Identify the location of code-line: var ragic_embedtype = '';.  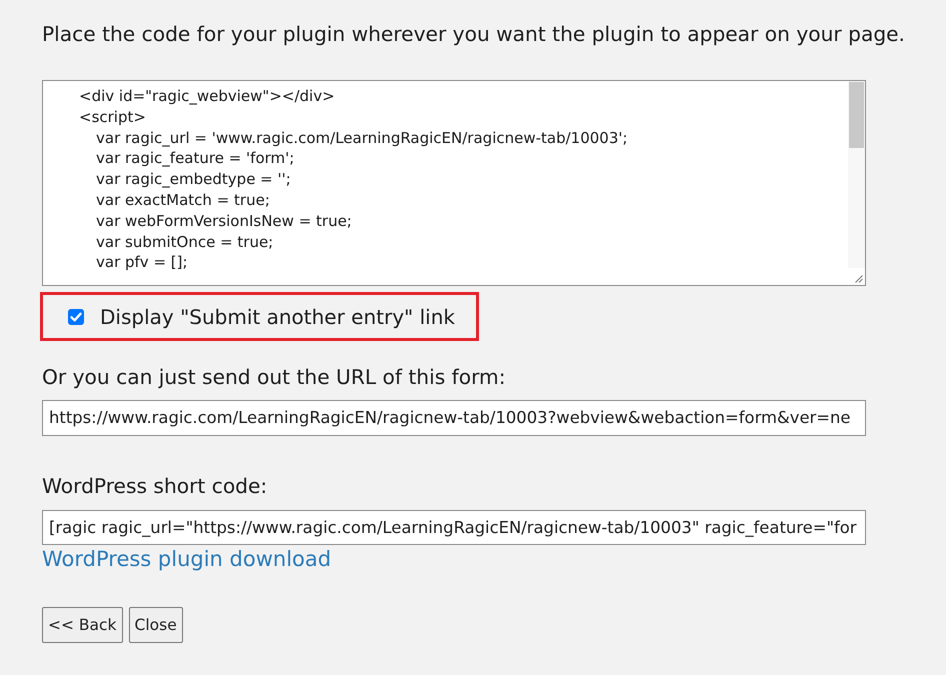
(193, 179).